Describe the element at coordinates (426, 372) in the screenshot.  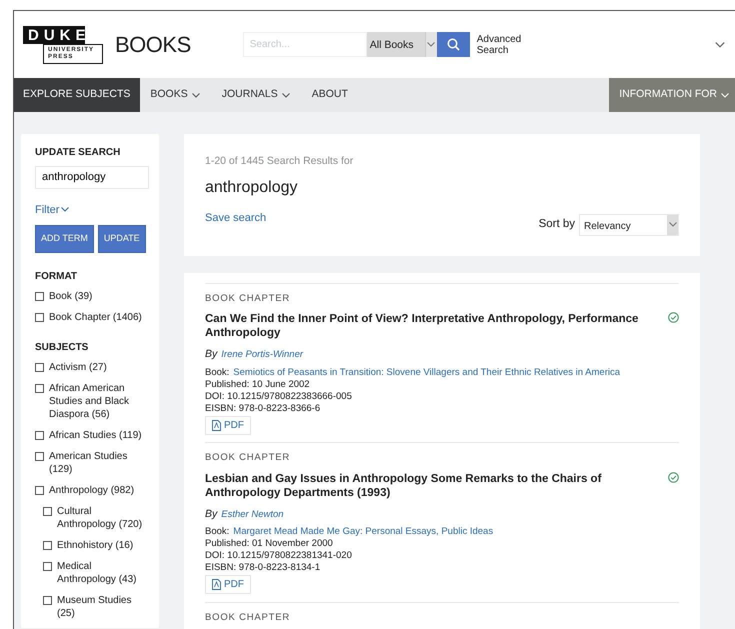
I see `book-link: Semiotics of Peasants in Transition: Slovene Villagers and Their Ethnic Relatives in America` at that location.